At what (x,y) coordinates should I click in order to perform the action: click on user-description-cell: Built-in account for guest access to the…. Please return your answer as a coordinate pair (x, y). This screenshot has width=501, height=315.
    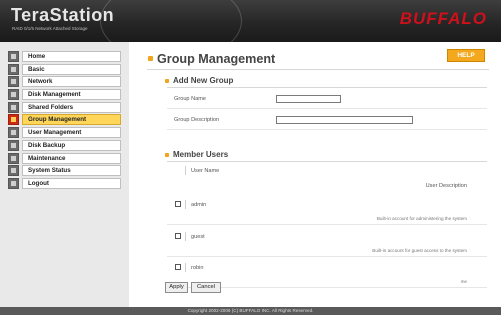
    Looking at the image, I should click on (419, 250).